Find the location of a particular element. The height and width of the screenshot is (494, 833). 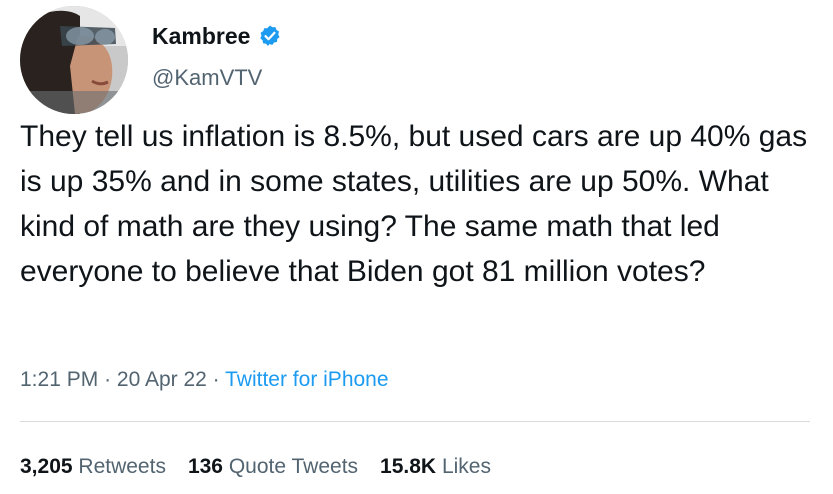

quote-tweets-count: 136 is located at coordinates (205, 466).